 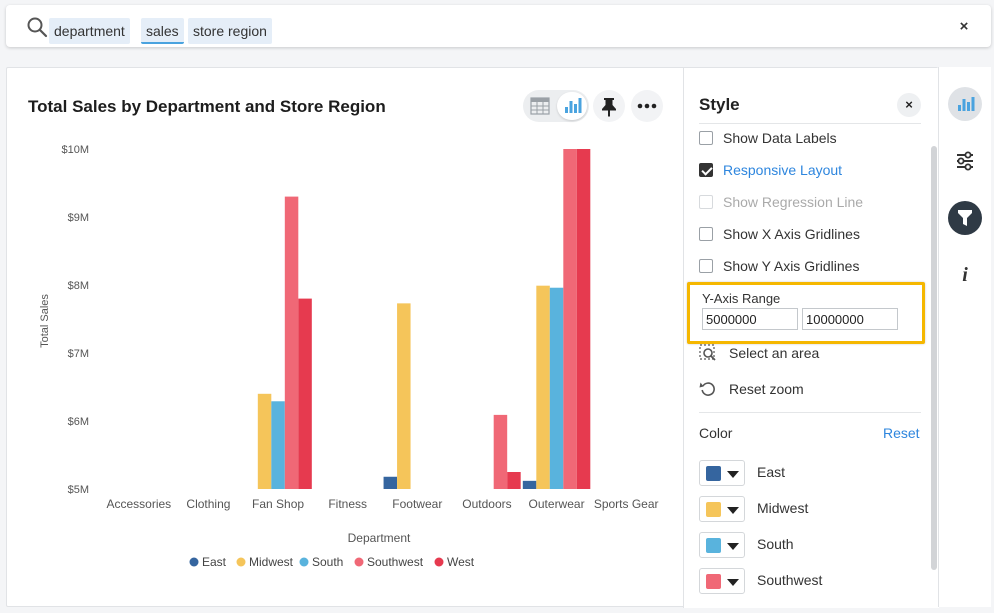 What do you see at coordinates (706, 202) in the screenshot?
I see `checkbox-disabled` at bounding box center [706, 202].